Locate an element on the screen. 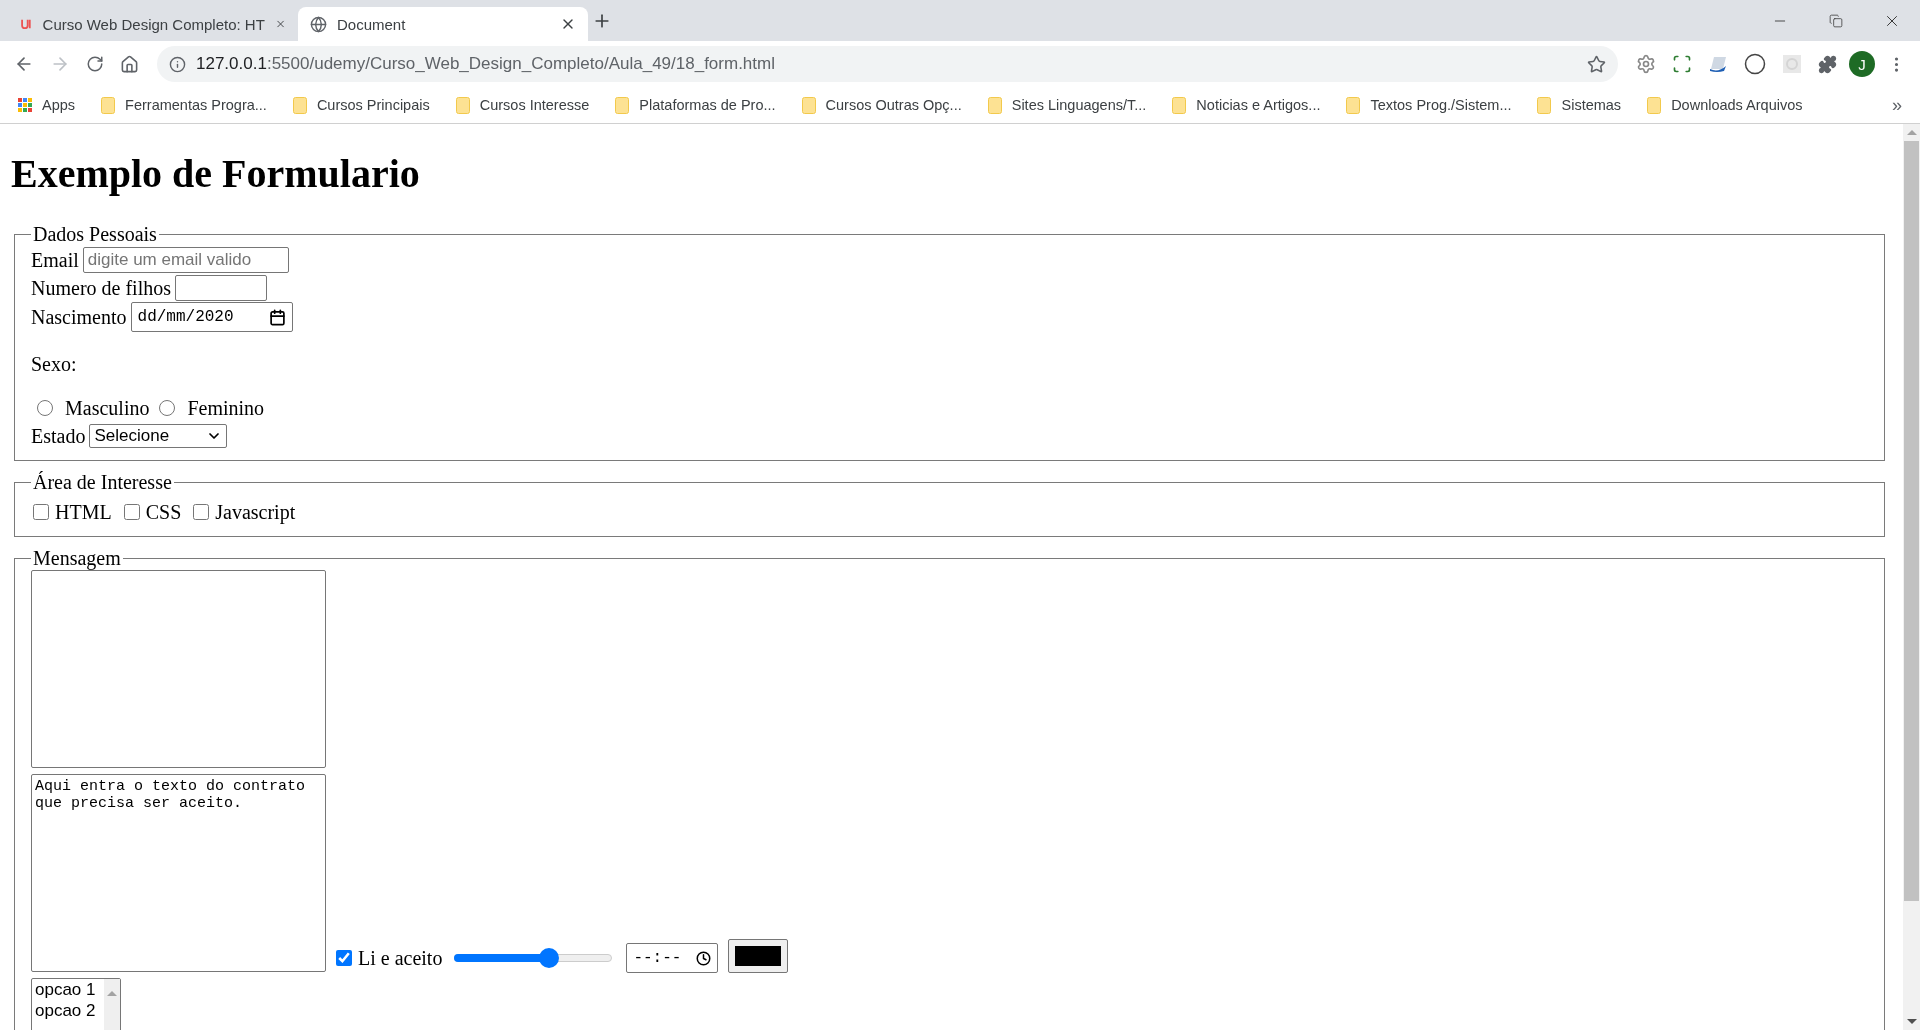 The width and height of the screenshot is (1920, 1030). bookmark-item: Cursos Interesse is located at coordinates (522, 105).